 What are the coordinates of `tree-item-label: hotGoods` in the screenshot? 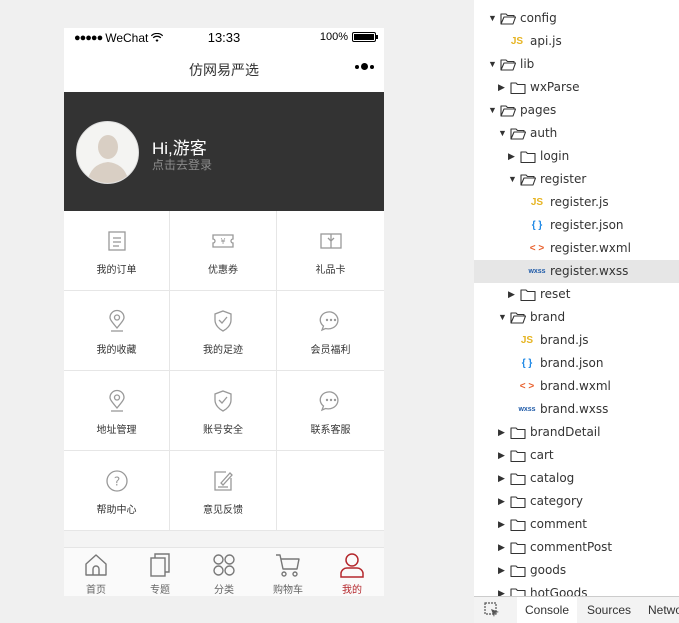 It's located at (559, 591).